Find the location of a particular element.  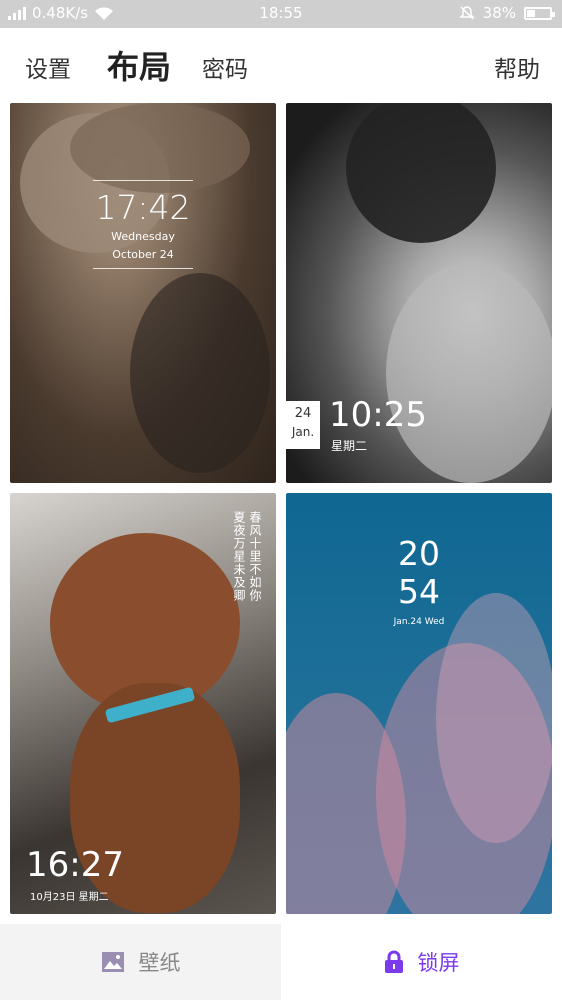

wallpaper-tab: 壁纸 is located at coordinates (140, 962).